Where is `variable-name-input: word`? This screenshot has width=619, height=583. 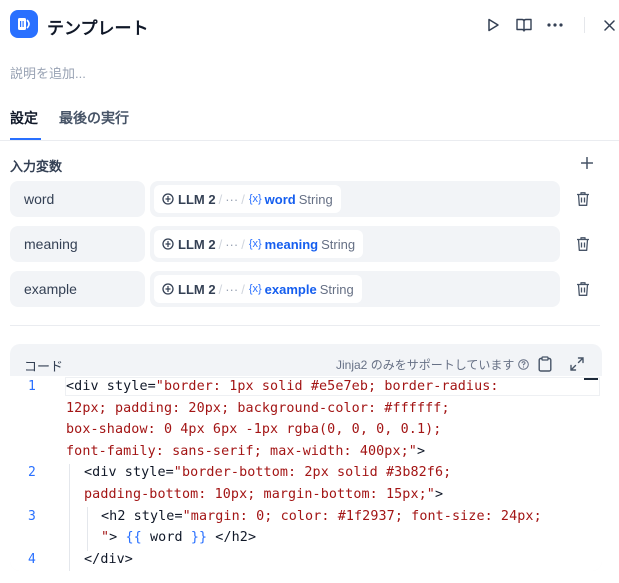 variable-name-input: word is located at coordinates (77, 199).